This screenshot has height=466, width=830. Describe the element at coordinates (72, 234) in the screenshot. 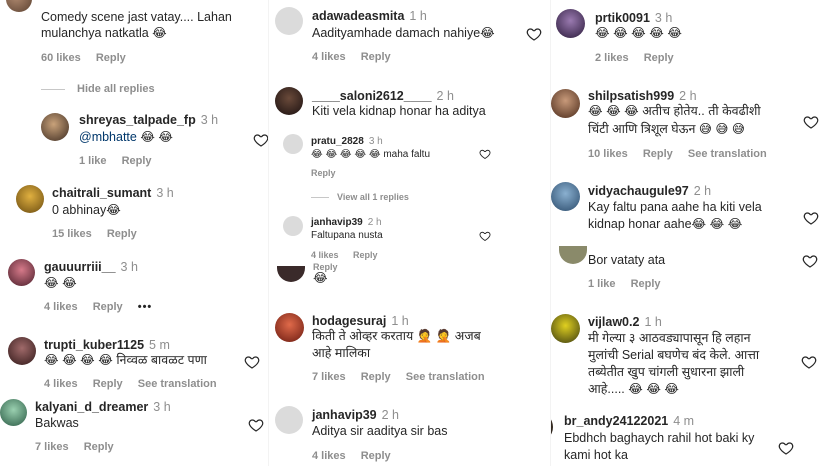

I see `likes-count: 15 likes` at that location.